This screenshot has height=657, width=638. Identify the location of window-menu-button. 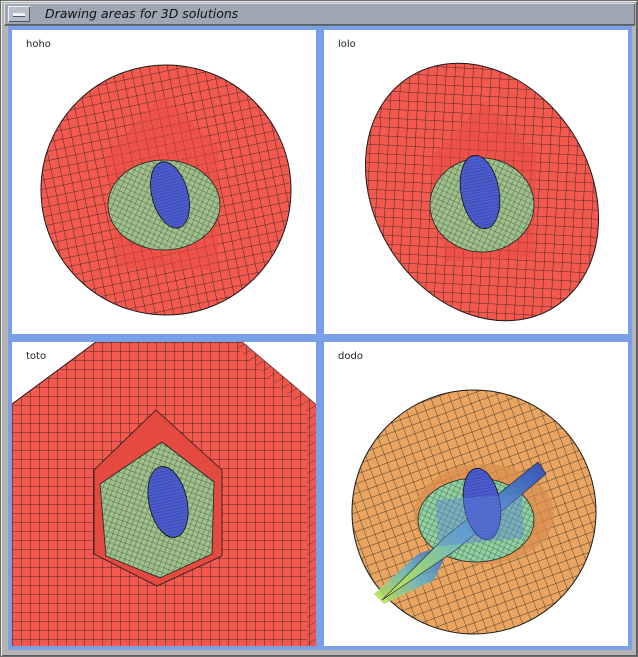
(19, 14).